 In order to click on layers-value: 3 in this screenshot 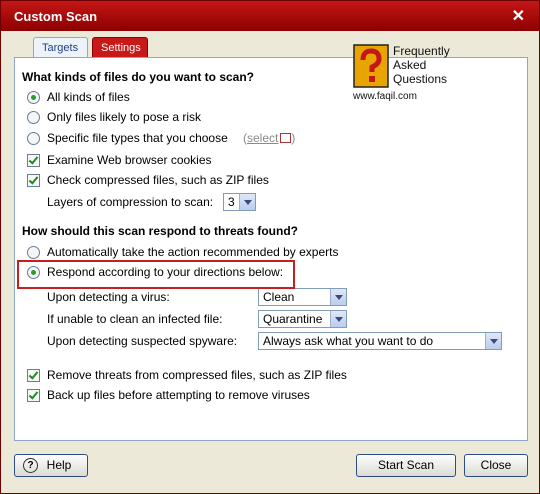, I will do `click(231, 202)`.